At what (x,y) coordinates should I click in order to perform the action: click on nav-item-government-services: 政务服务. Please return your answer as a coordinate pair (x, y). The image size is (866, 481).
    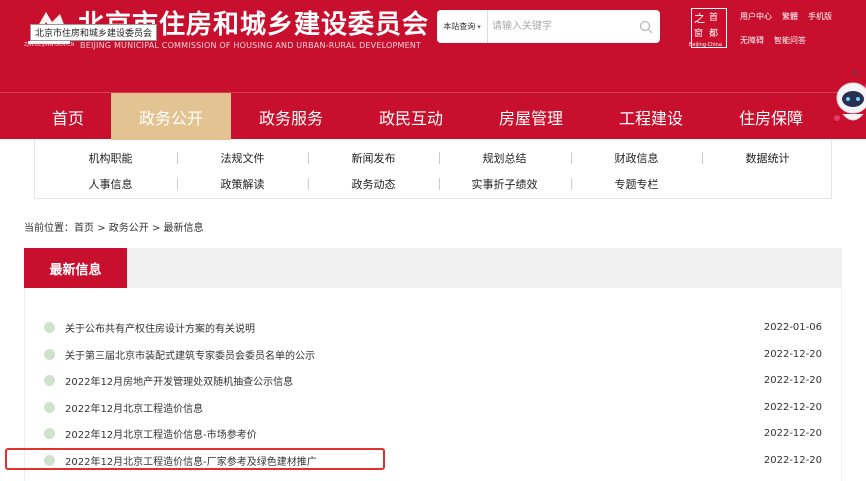
    Looking at the image, I should click on (291, 116).